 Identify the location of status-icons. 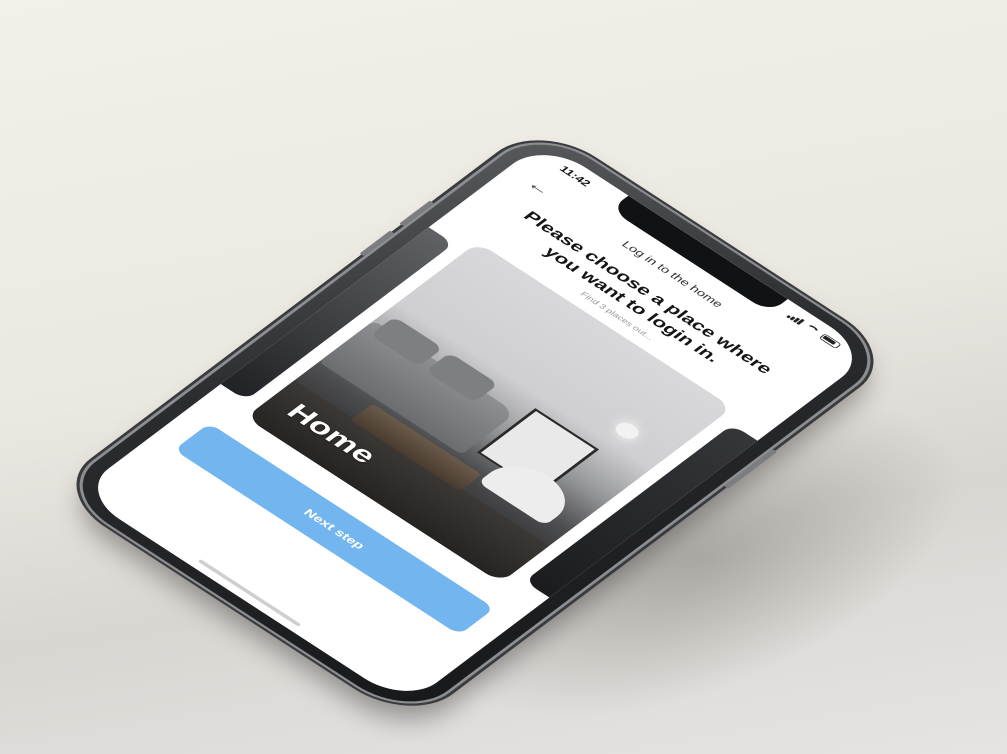
(814, 330).